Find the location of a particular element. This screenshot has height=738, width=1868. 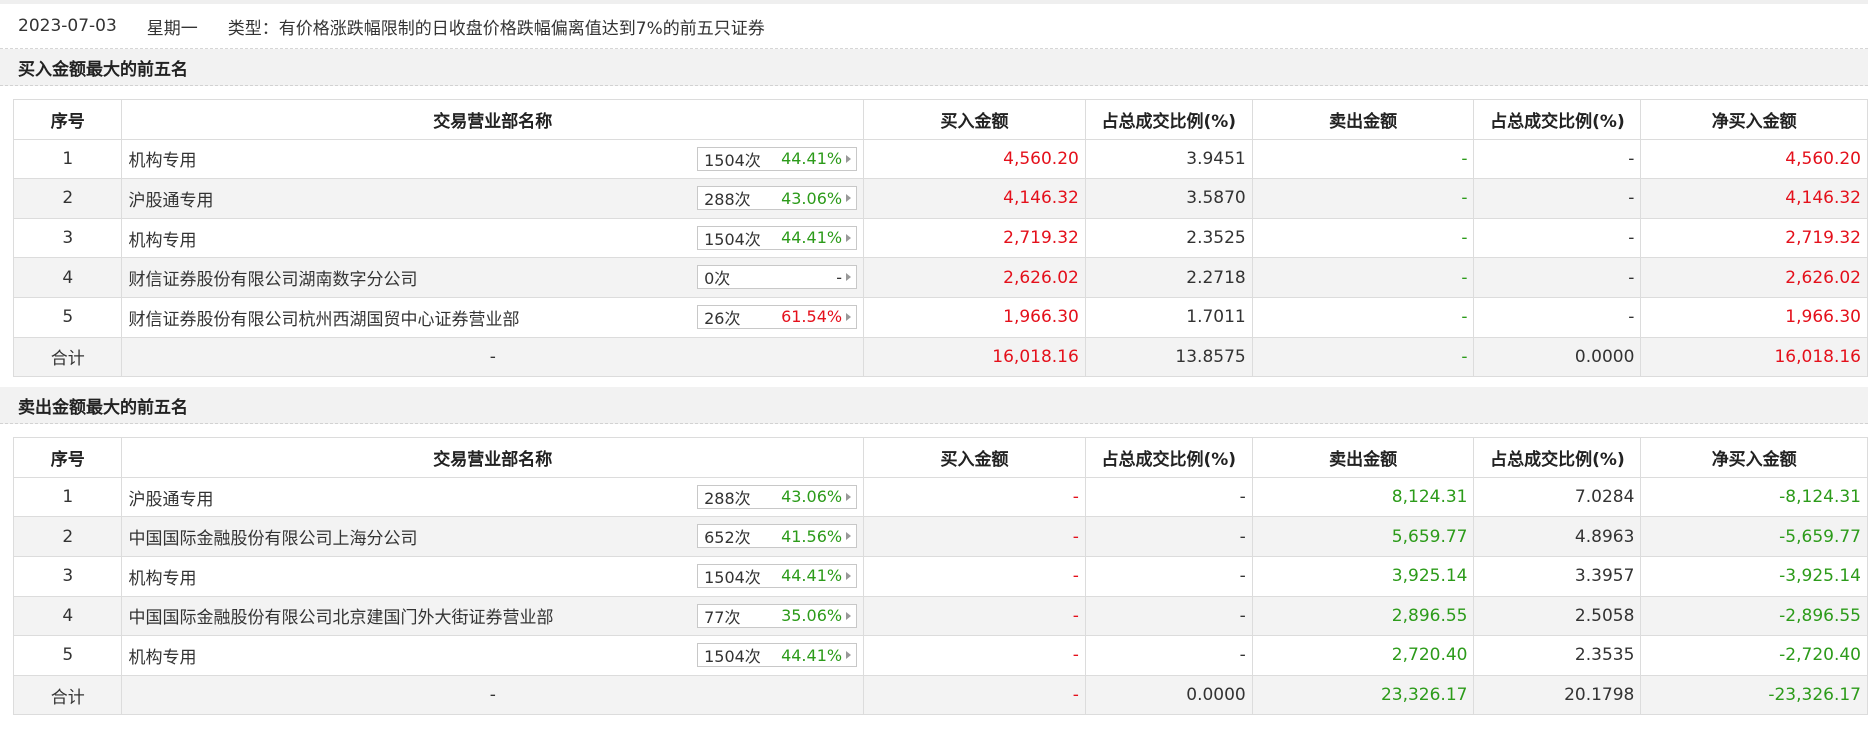

buy-ratio: 3.9451 is located at coordinates (1168, 159).